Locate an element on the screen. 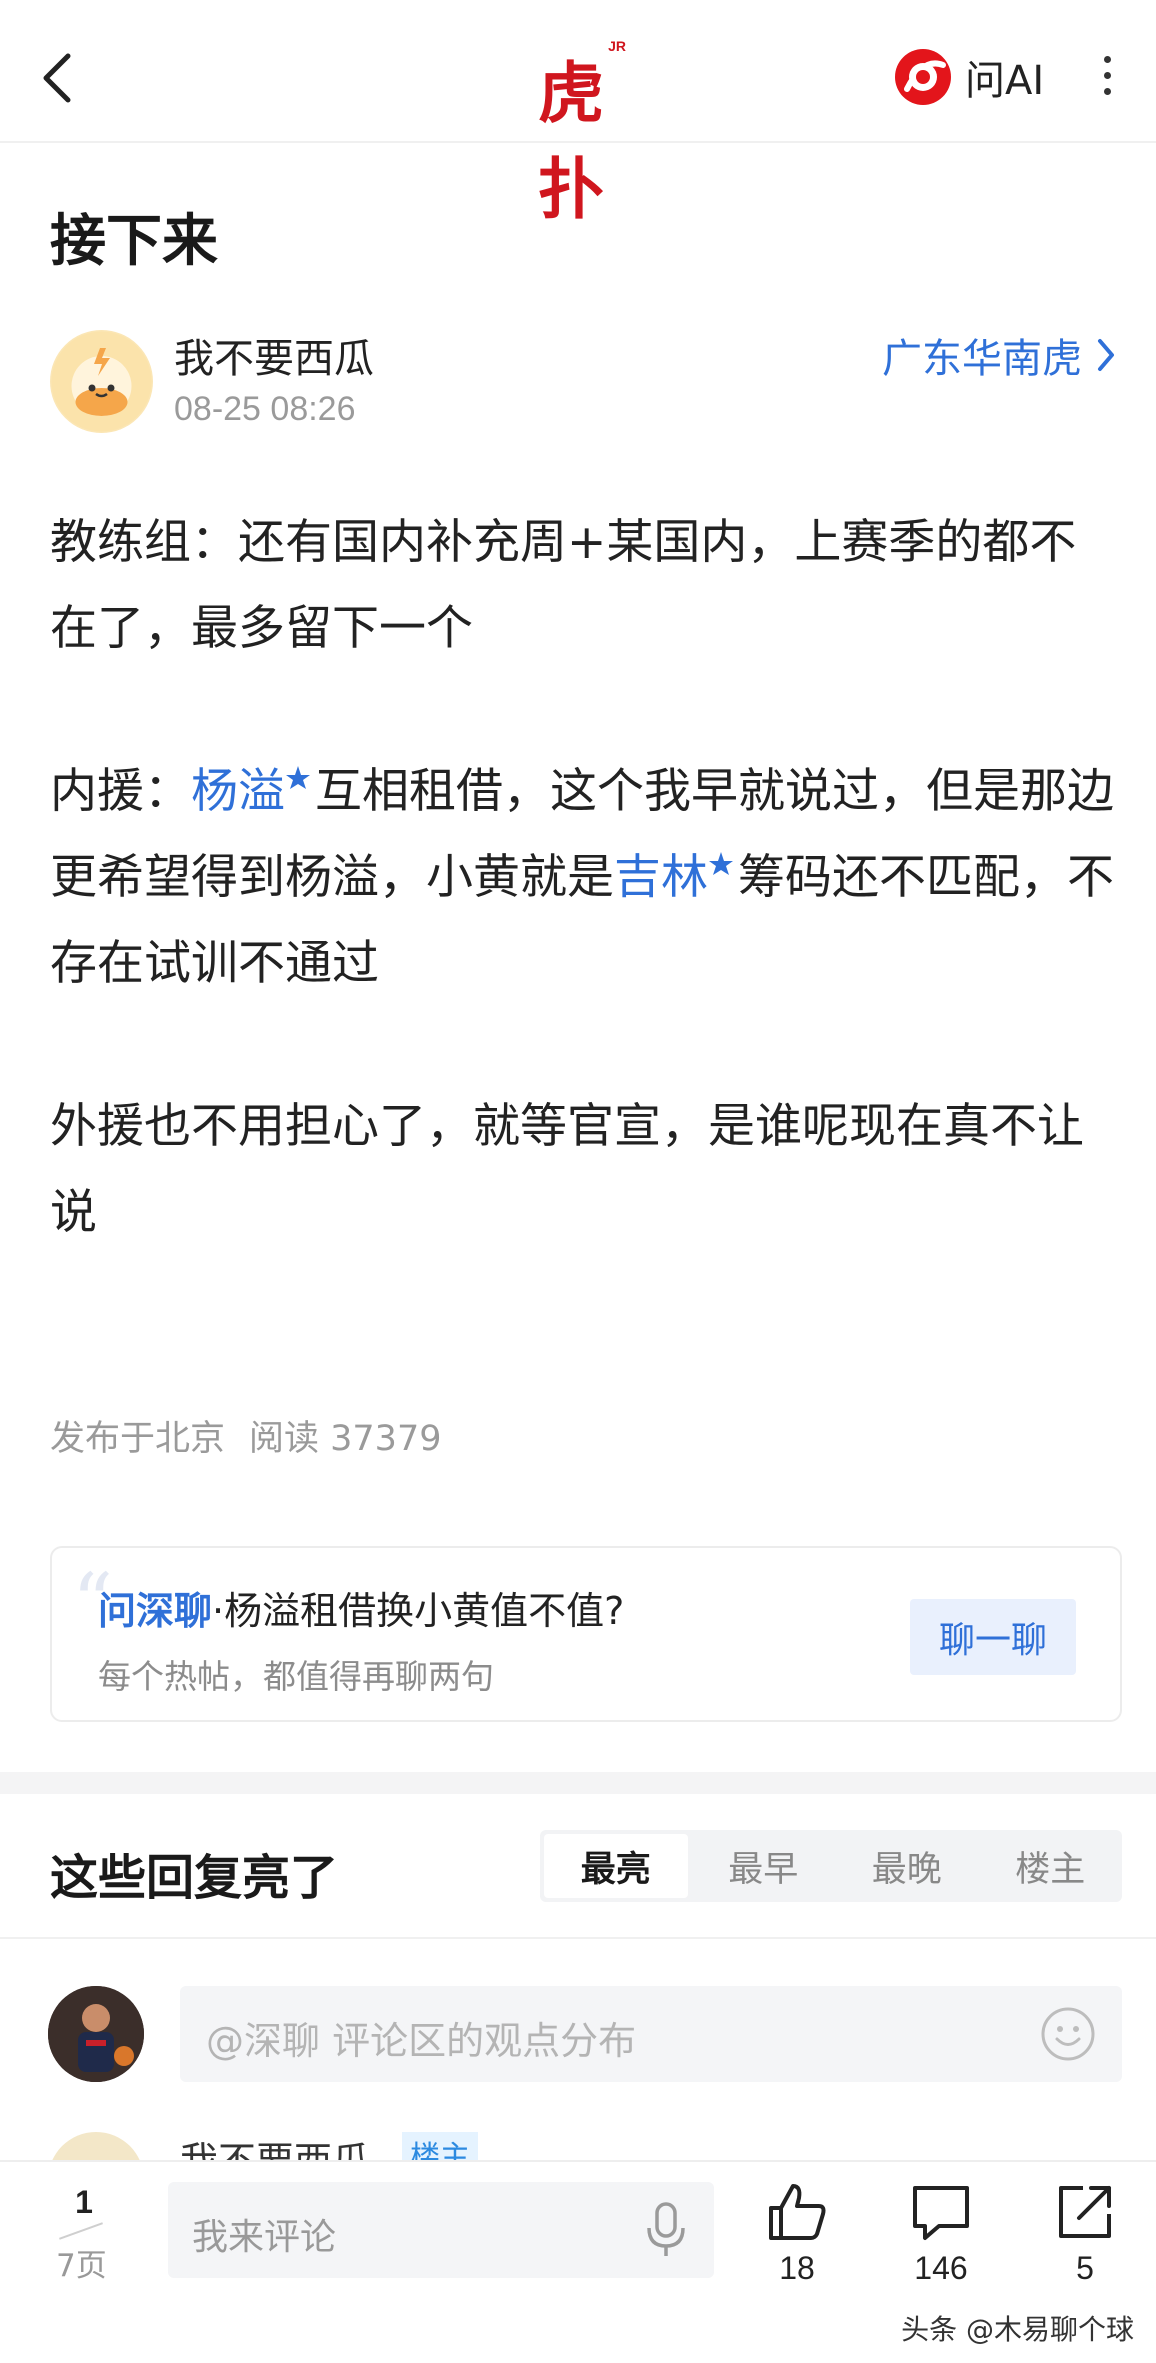 This screenshot has height=2363, width=1156. post-timestamp: 08-25 08:26 is located at coordinates (265, 409).